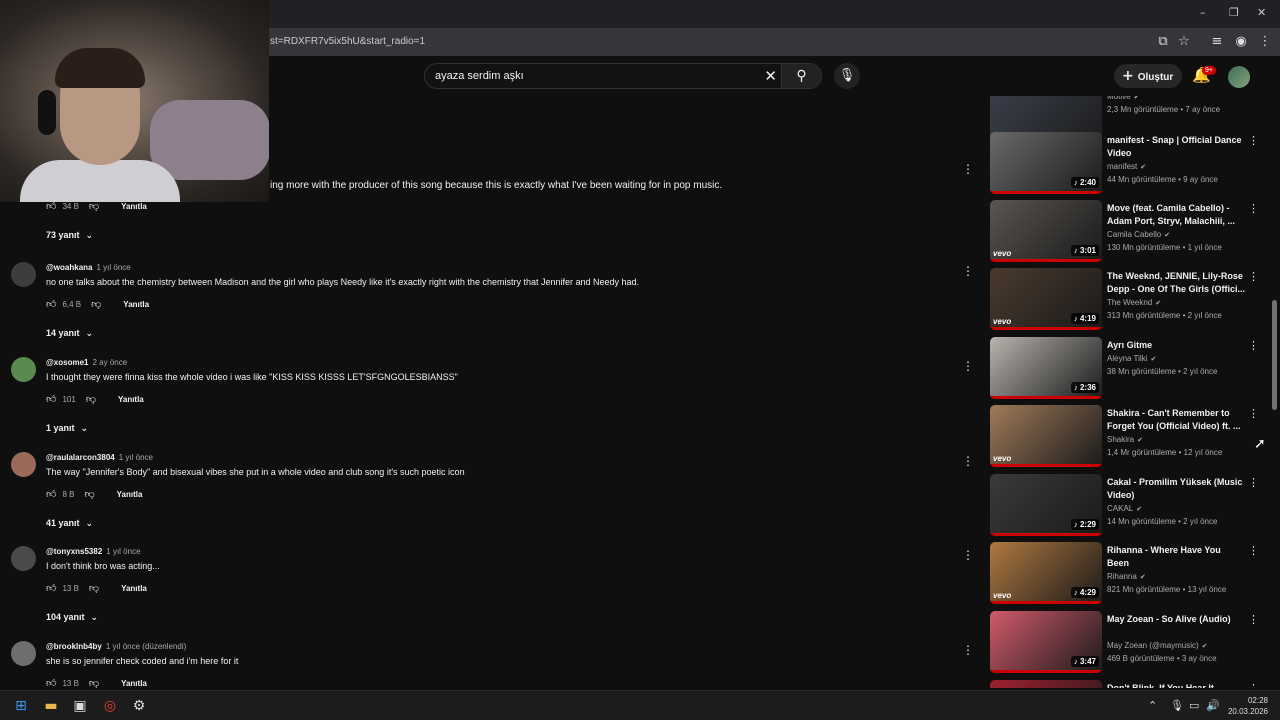 This screenshot has height=720, width=1280. What do you see at coordinates (1046, 684) in the screenshot?
I see `video-thumbnail` at bounding box center [1046, 684].